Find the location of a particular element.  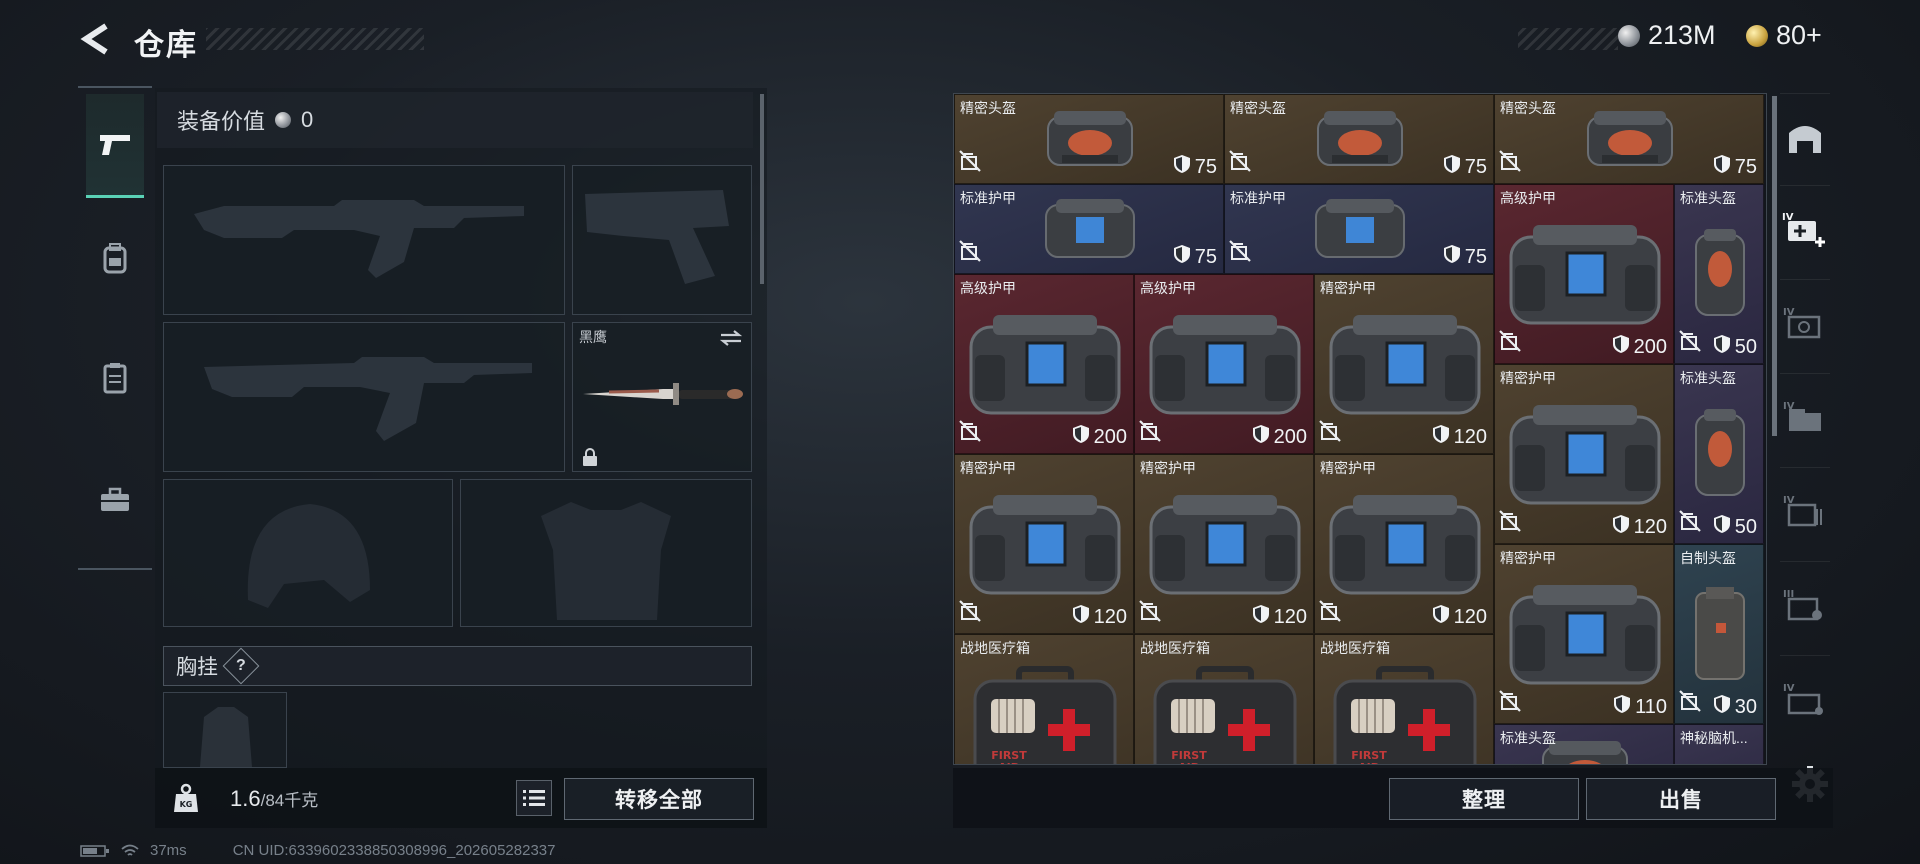

tab-weapons is located at coordinates (115, 146).